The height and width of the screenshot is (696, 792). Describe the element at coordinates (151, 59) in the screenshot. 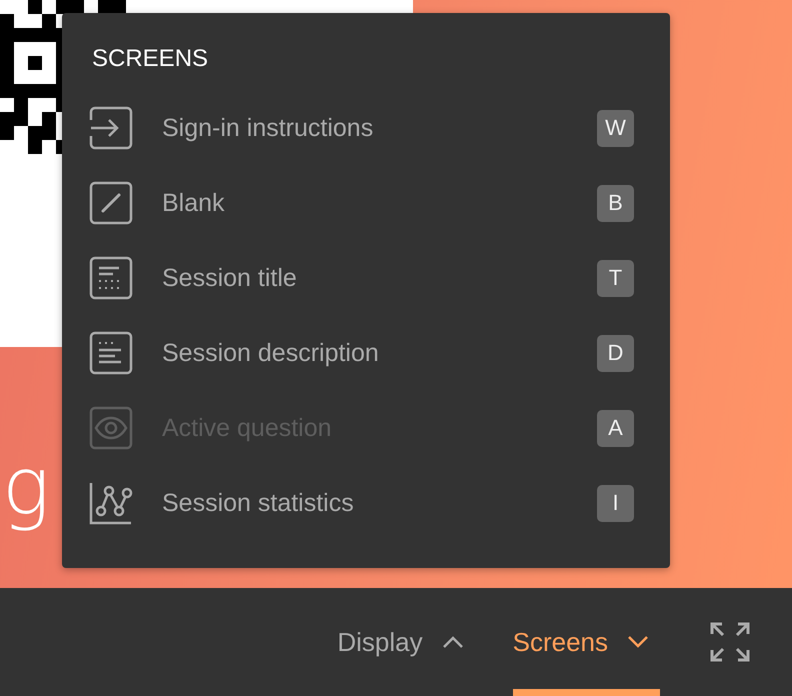

I see `menu-title: SCREENS` at that location.